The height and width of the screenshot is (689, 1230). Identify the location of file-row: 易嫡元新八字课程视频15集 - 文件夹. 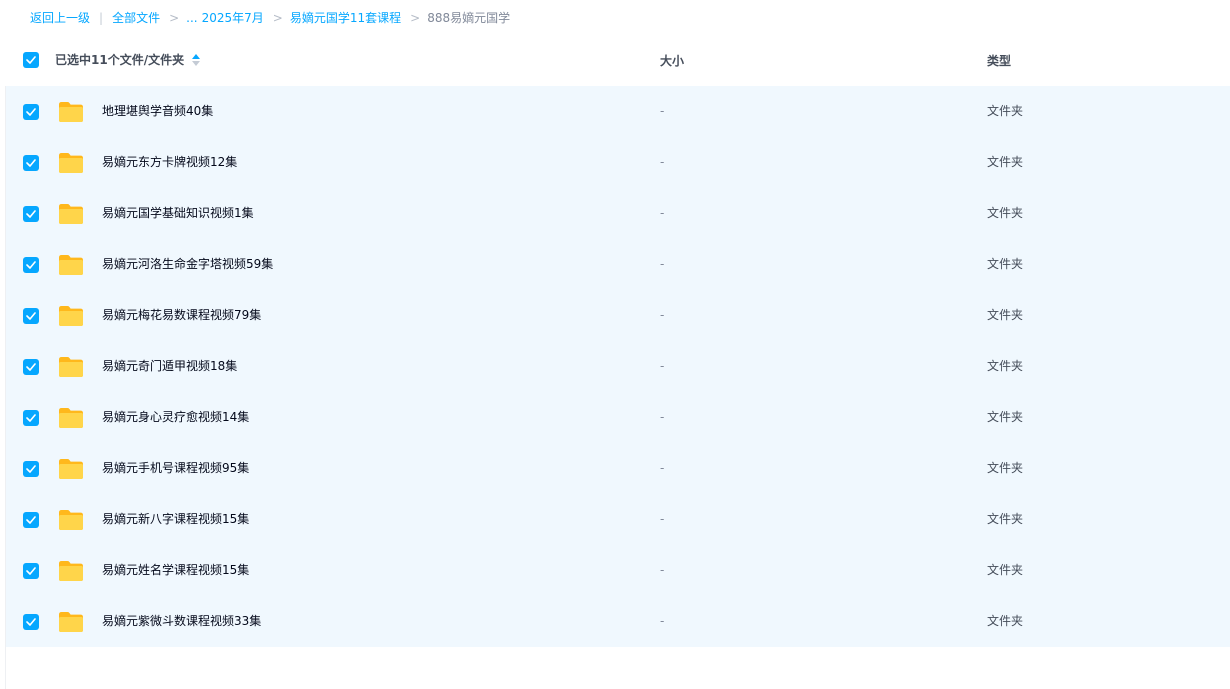
(618, 519).